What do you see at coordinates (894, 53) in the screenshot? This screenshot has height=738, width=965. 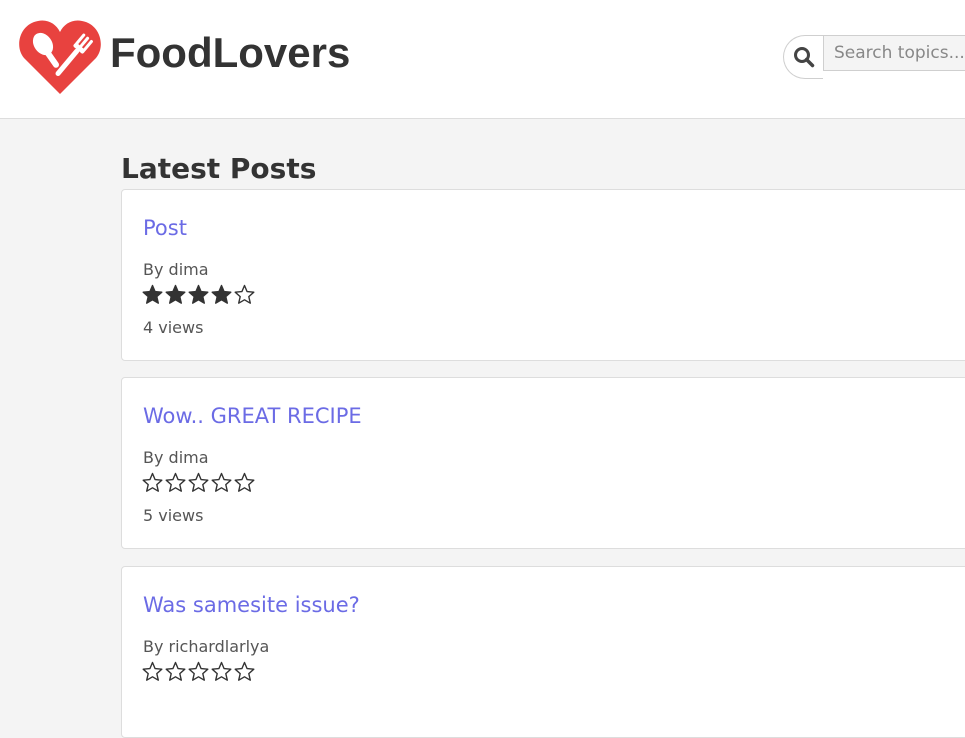 I see `search-input` at bounding box center [894, 53].